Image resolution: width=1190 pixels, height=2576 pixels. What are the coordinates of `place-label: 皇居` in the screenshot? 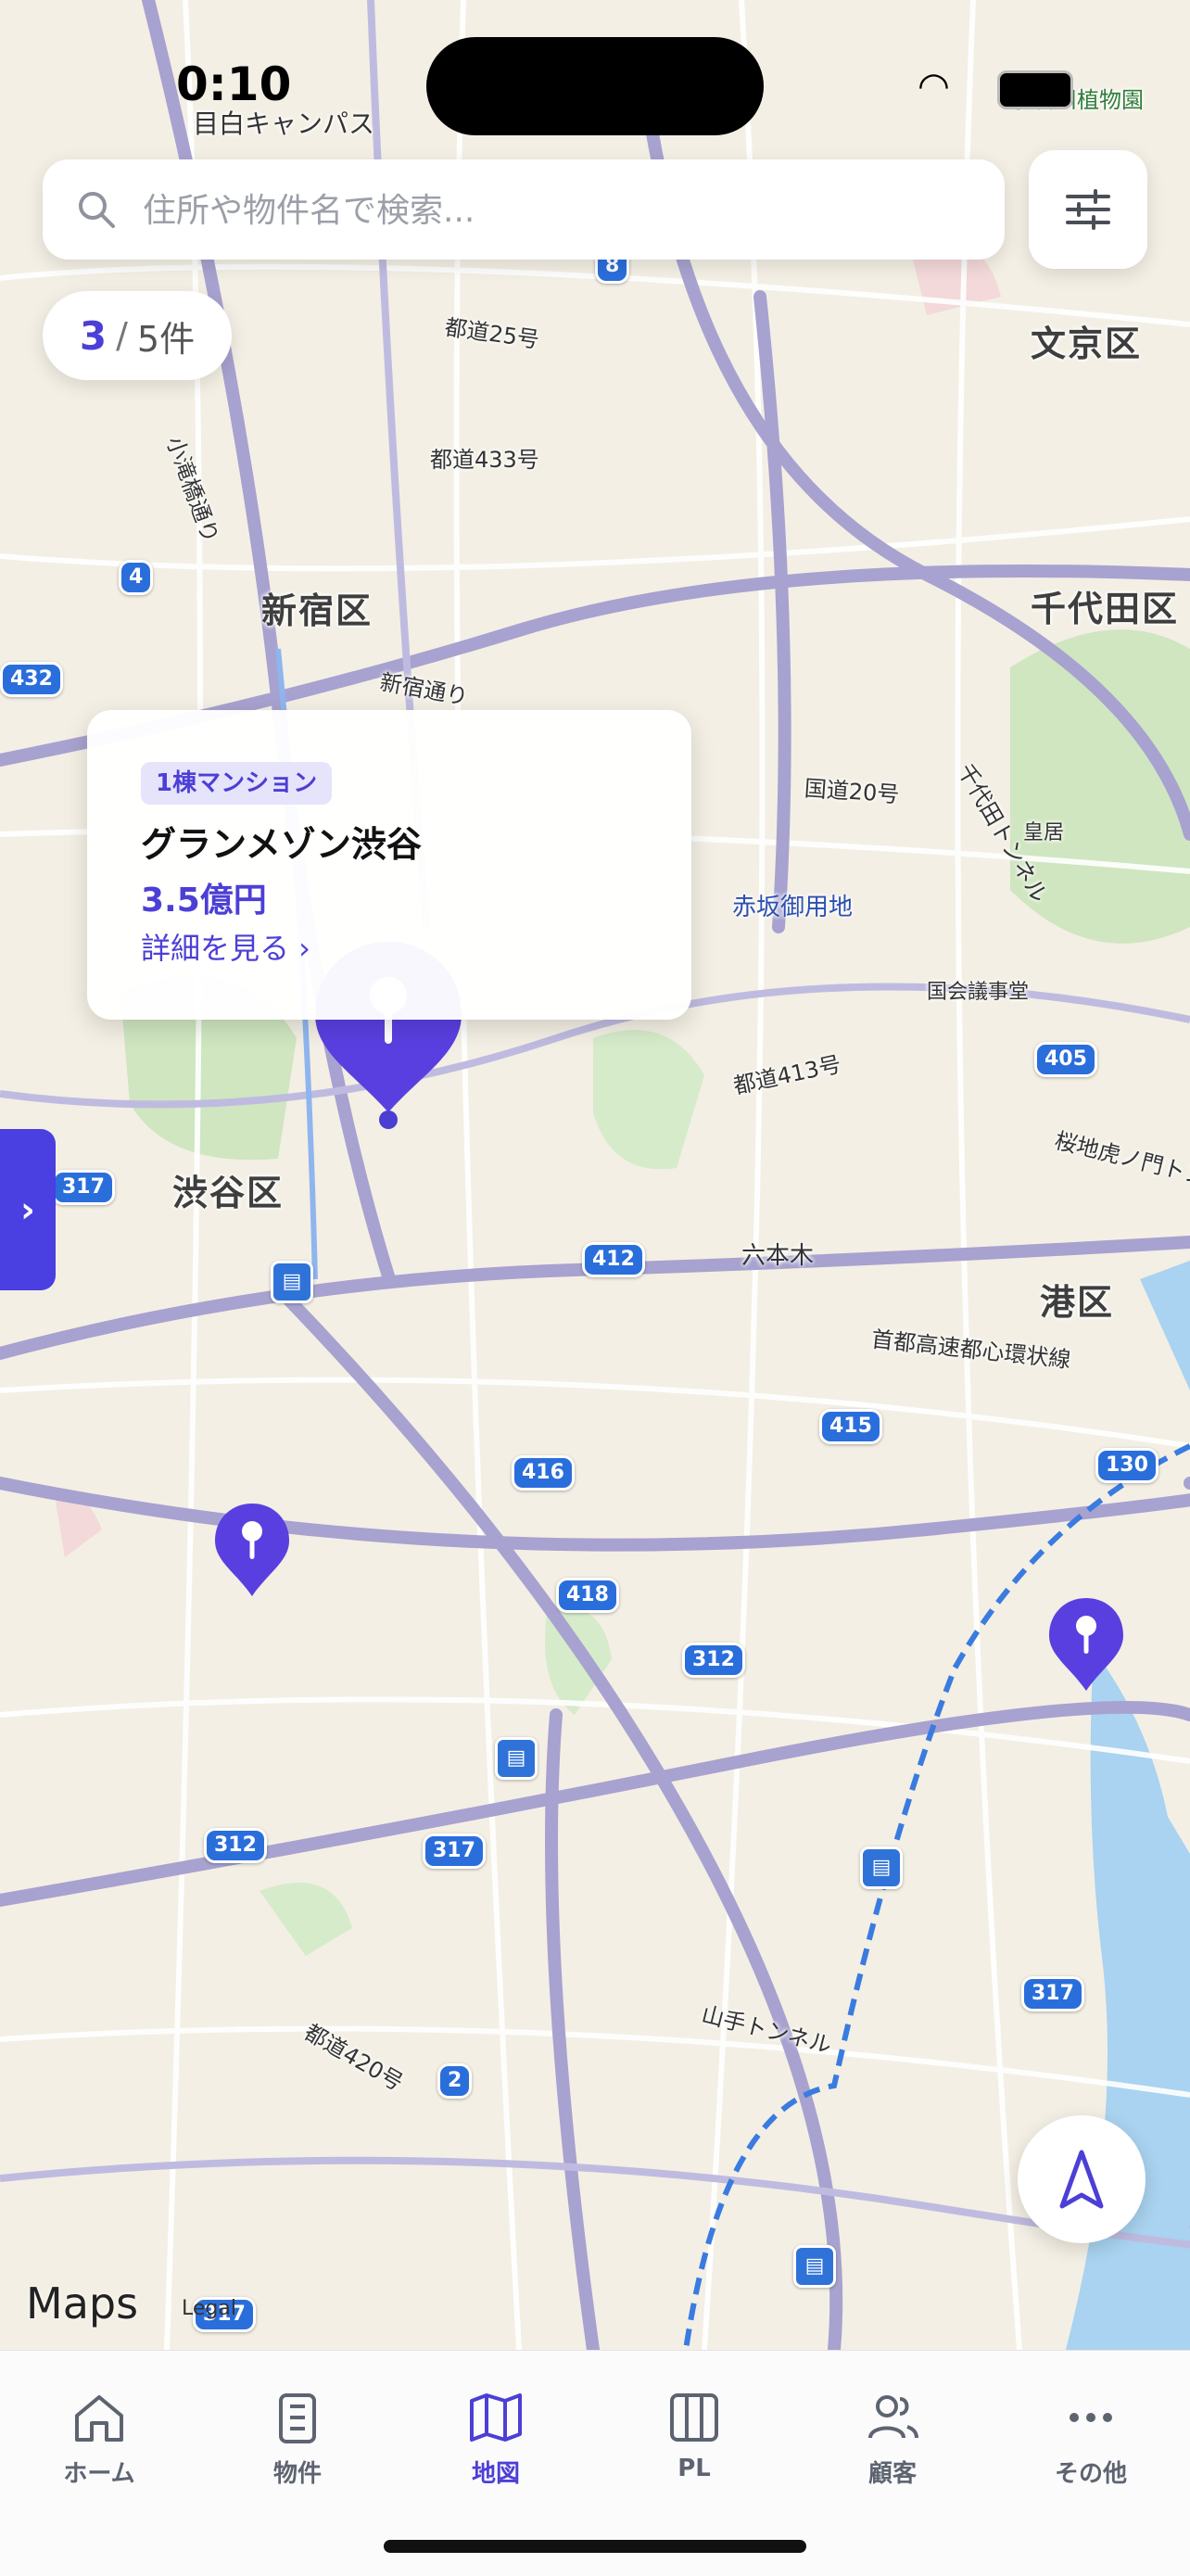 It's located at (1044, 832).